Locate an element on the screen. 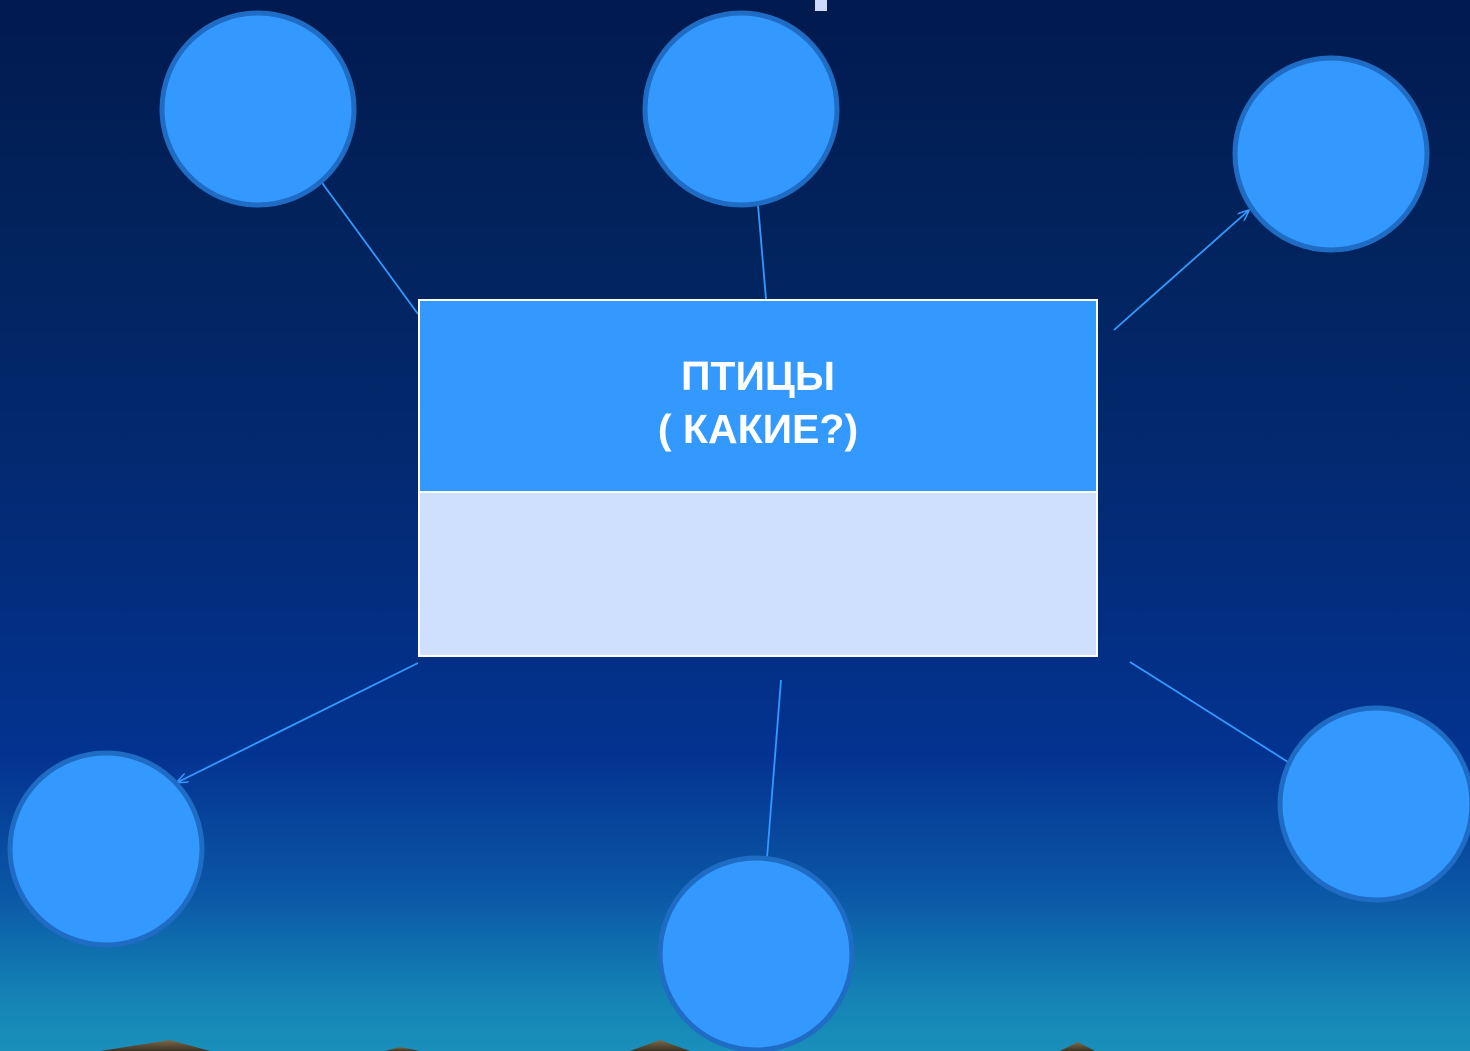 This screenshot has width=1470, height=1051. center-box-question: ( КАКИЕ?) is located at coordinates (758, 429).